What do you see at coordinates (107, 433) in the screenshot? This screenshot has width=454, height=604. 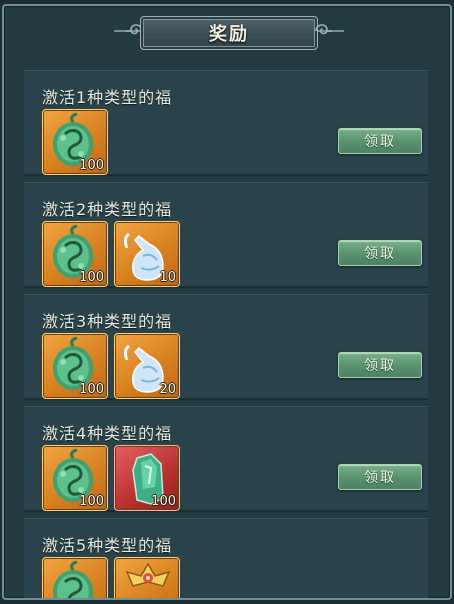 I see `reward-condition-label: 激活4种类型的福` at bounding box center [107, 433].